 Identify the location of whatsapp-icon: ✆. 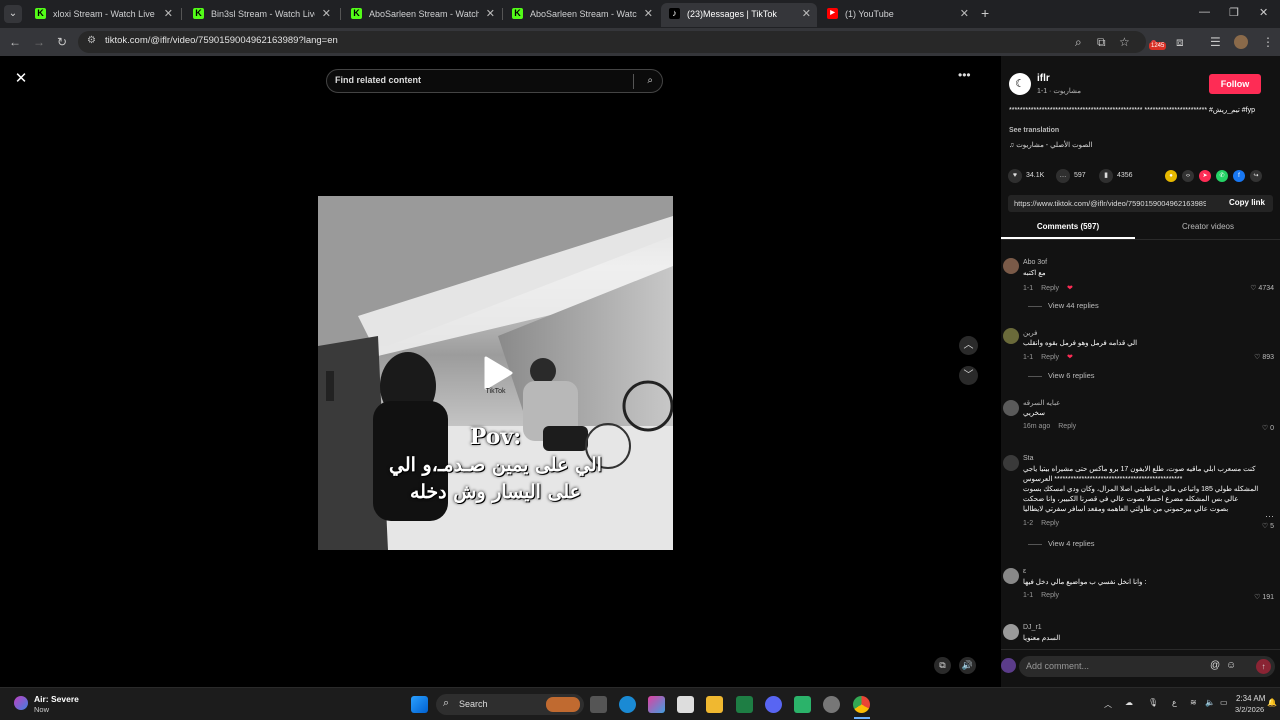
(1222, 176).